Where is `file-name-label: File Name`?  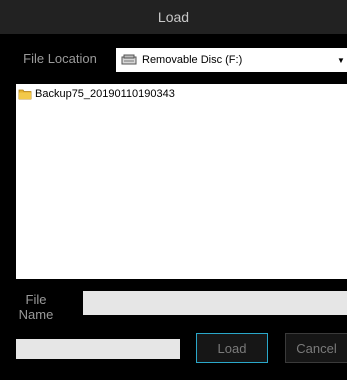 file-name-label: File Name is located at coordinates (36, 307).